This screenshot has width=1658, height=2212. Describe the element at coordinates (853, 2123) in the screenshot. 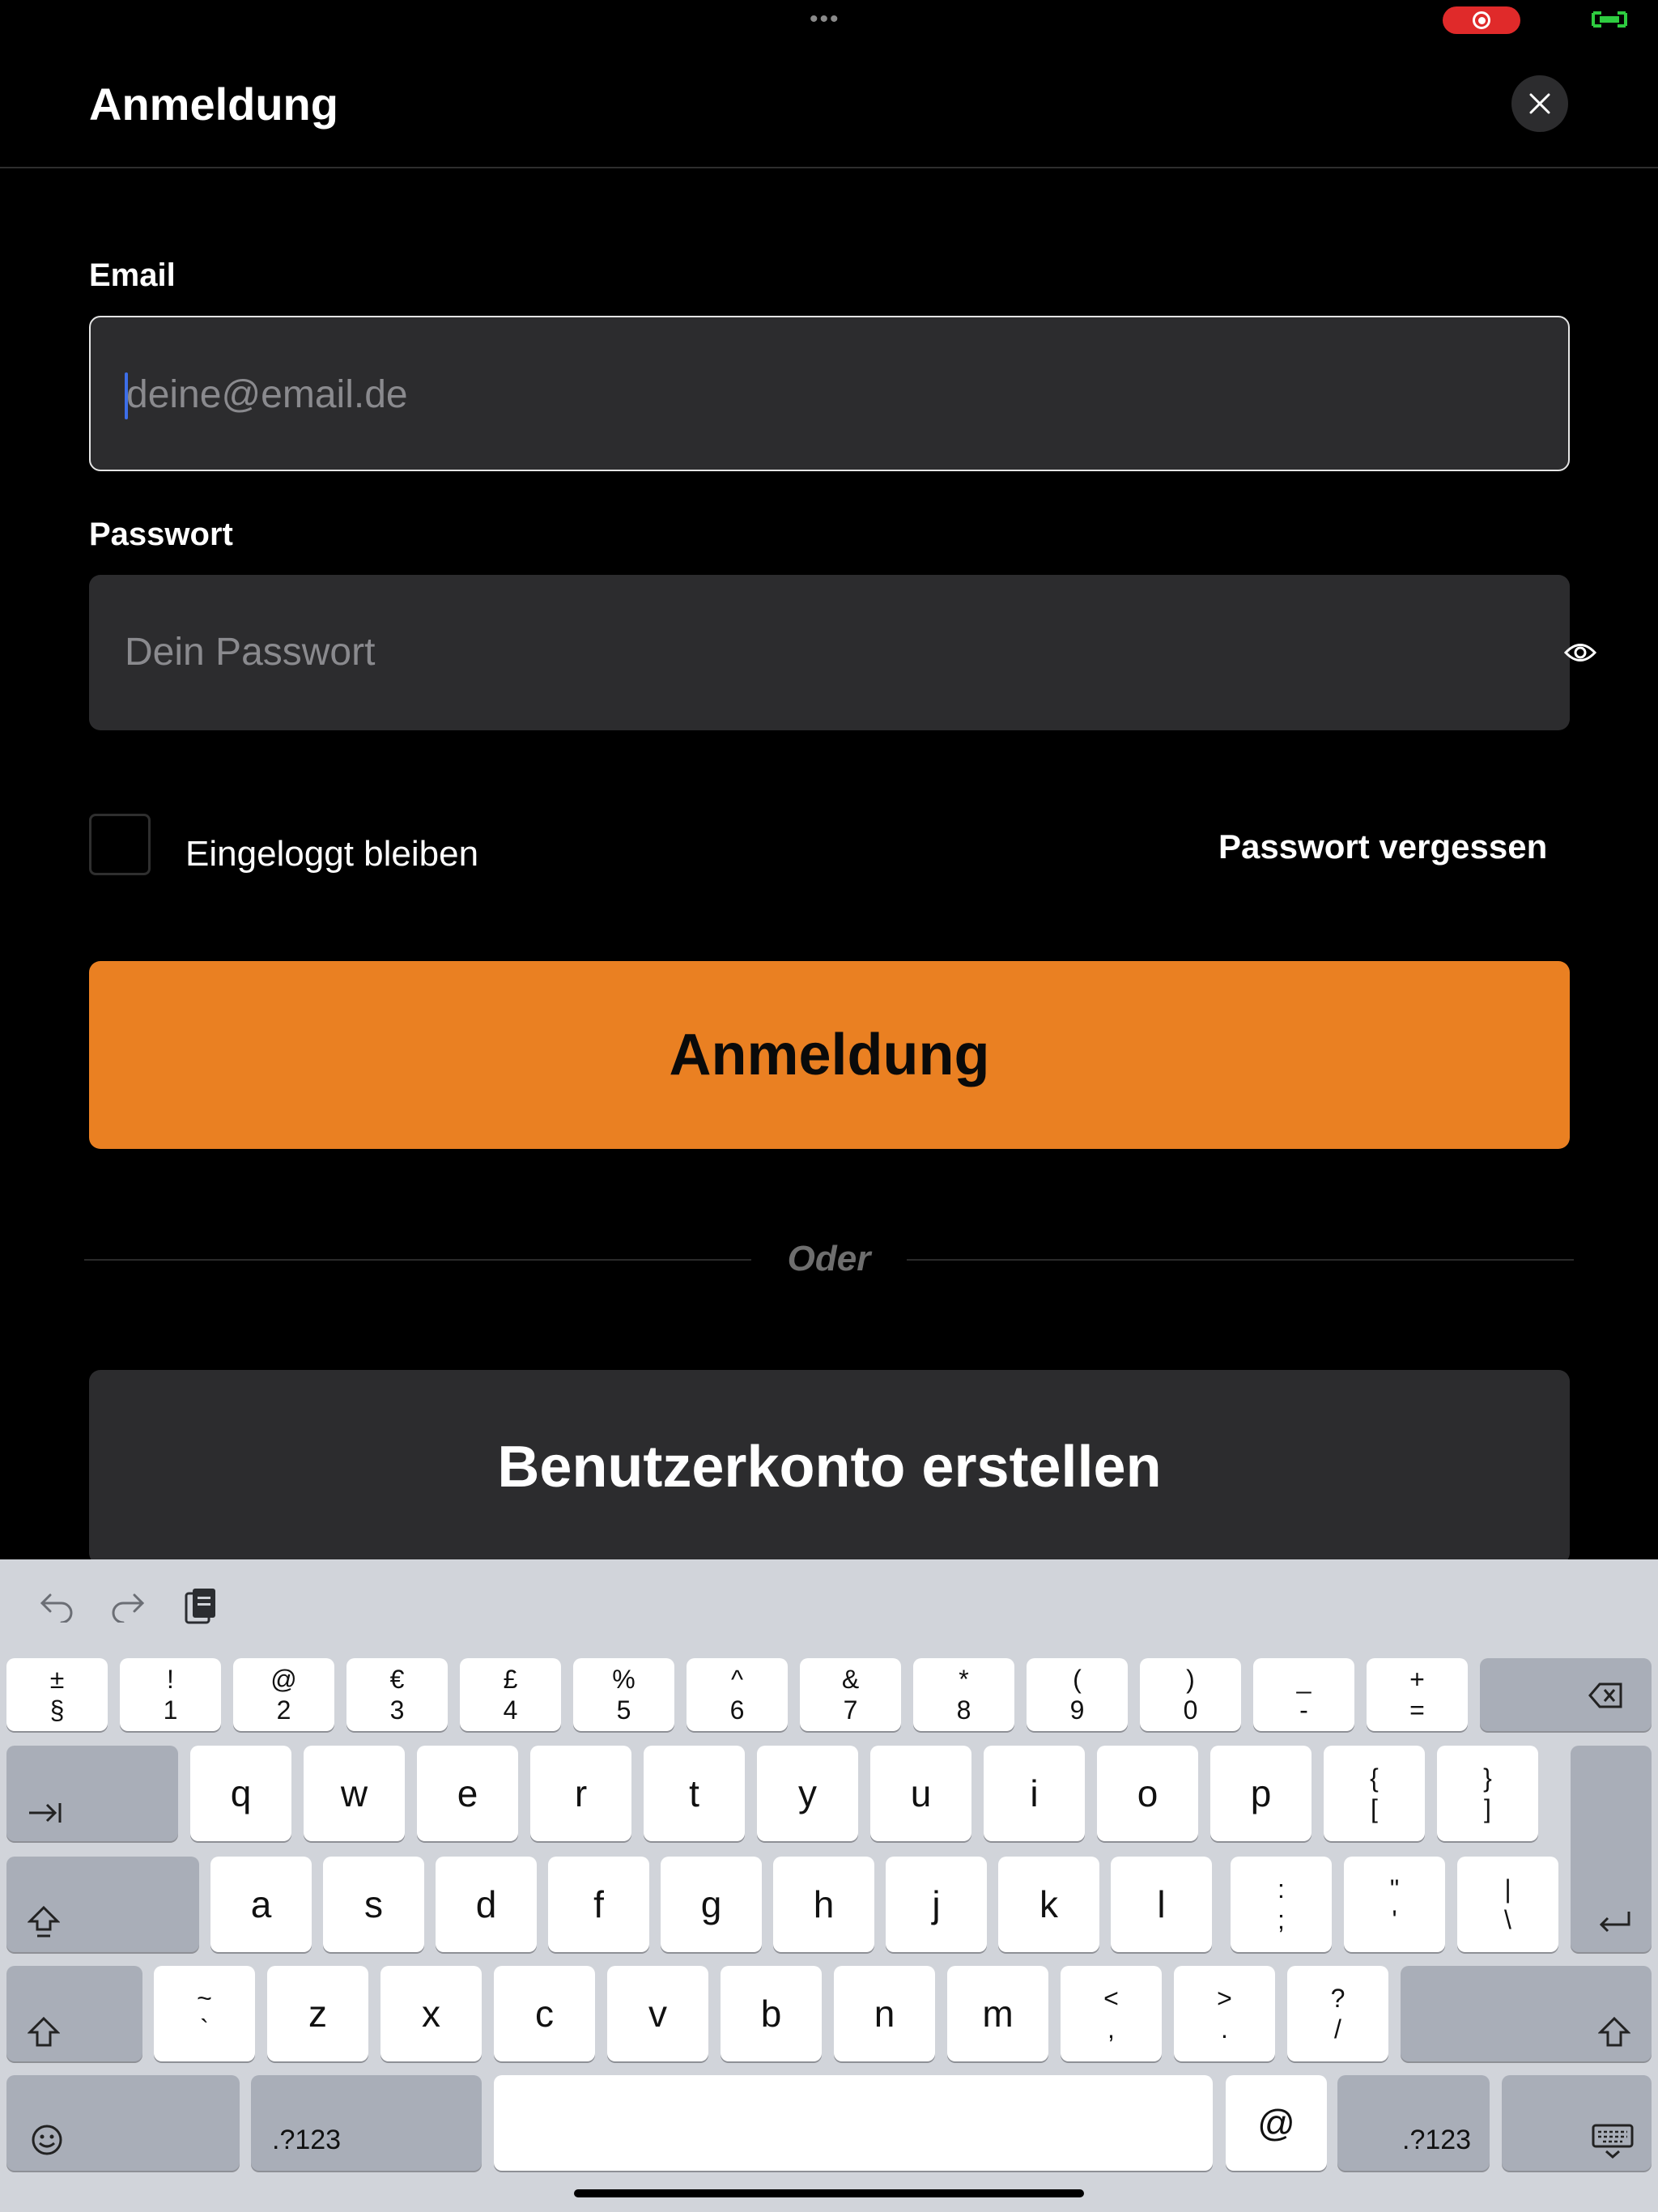

I see `space-key` at that location.